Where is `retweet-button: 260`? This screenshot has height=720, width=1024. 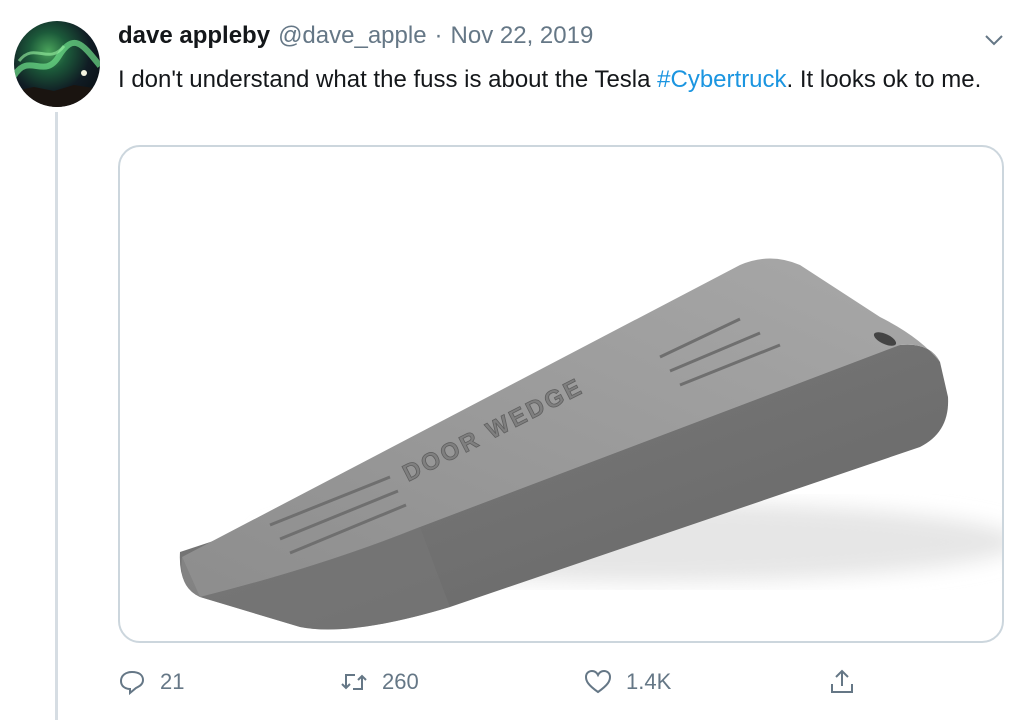 retweet-button: 260 is located at coordinates (379, 682).